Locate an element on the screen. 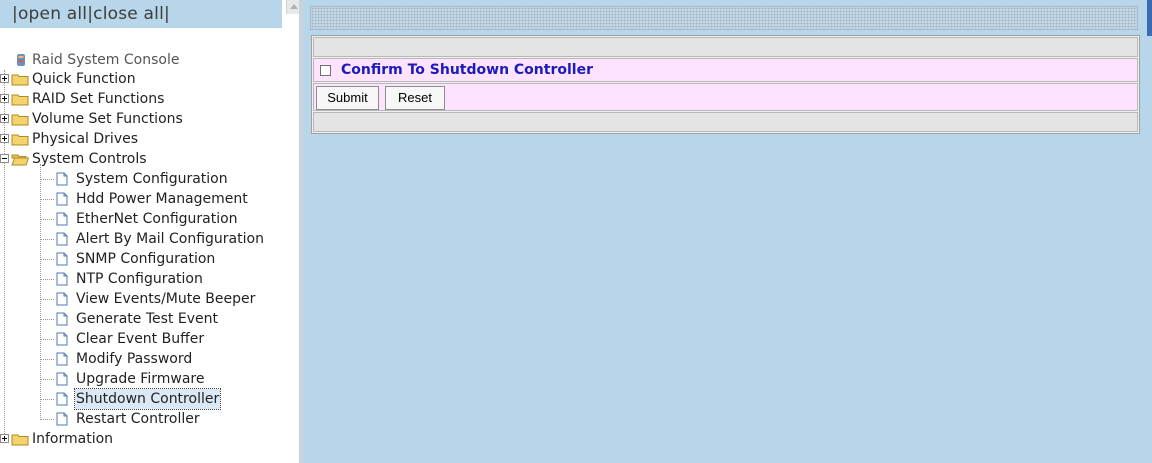 Image resolution: width=1152 pixels, height=463 pixels. tree-item-ntp-configuration: NTP Configuration is located at coordinates (160, 279).